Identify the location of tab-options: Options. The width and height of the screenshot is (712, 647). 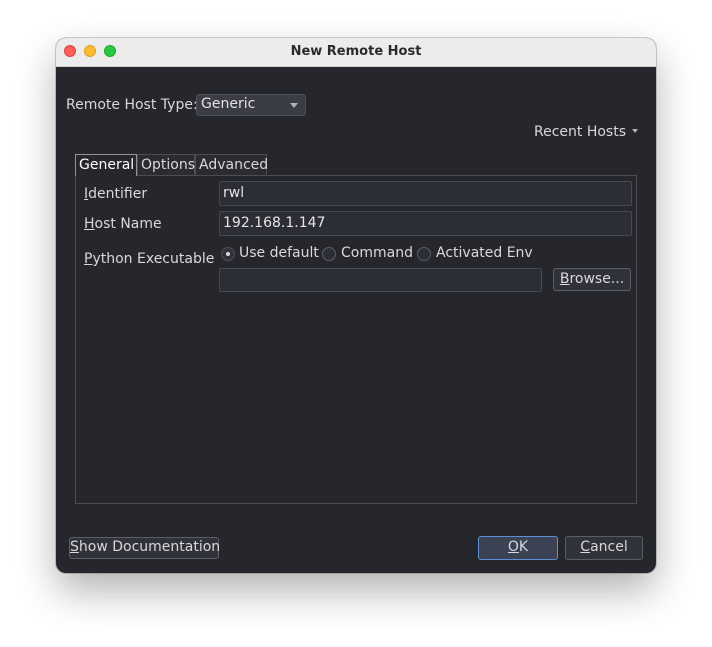
(166, 165).